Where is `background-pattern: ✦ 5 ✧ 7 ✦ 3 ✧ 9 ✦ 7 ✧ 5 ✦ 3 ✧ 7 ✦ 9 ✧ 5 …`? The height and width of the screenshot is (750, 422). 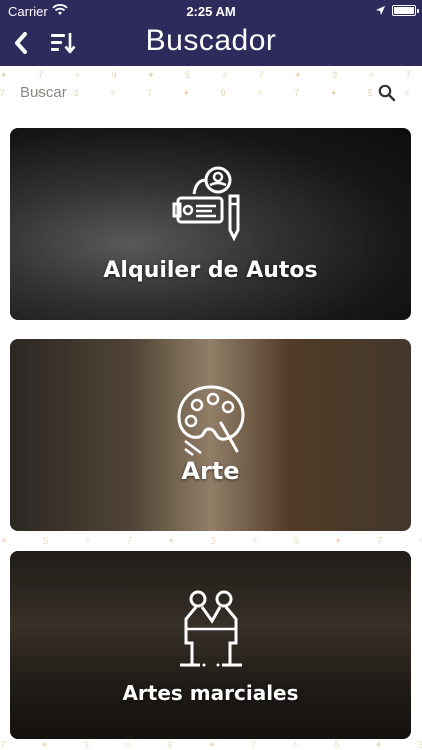 background-pattern: ✦ 5 ✧ 7 ✦ 3 ✧ 9 ✦ 7 ✧ 5 ✦ 3 ✧ 7 ✦ 9 ✧ 5 … is located at coordinates (211, 541).